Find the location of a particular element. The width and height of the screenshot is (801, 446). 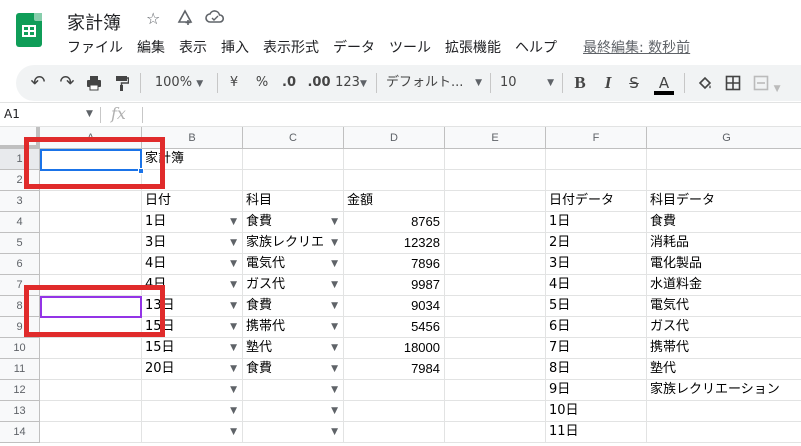

grid-cell: 7日 is located at coordinates (596, 348).